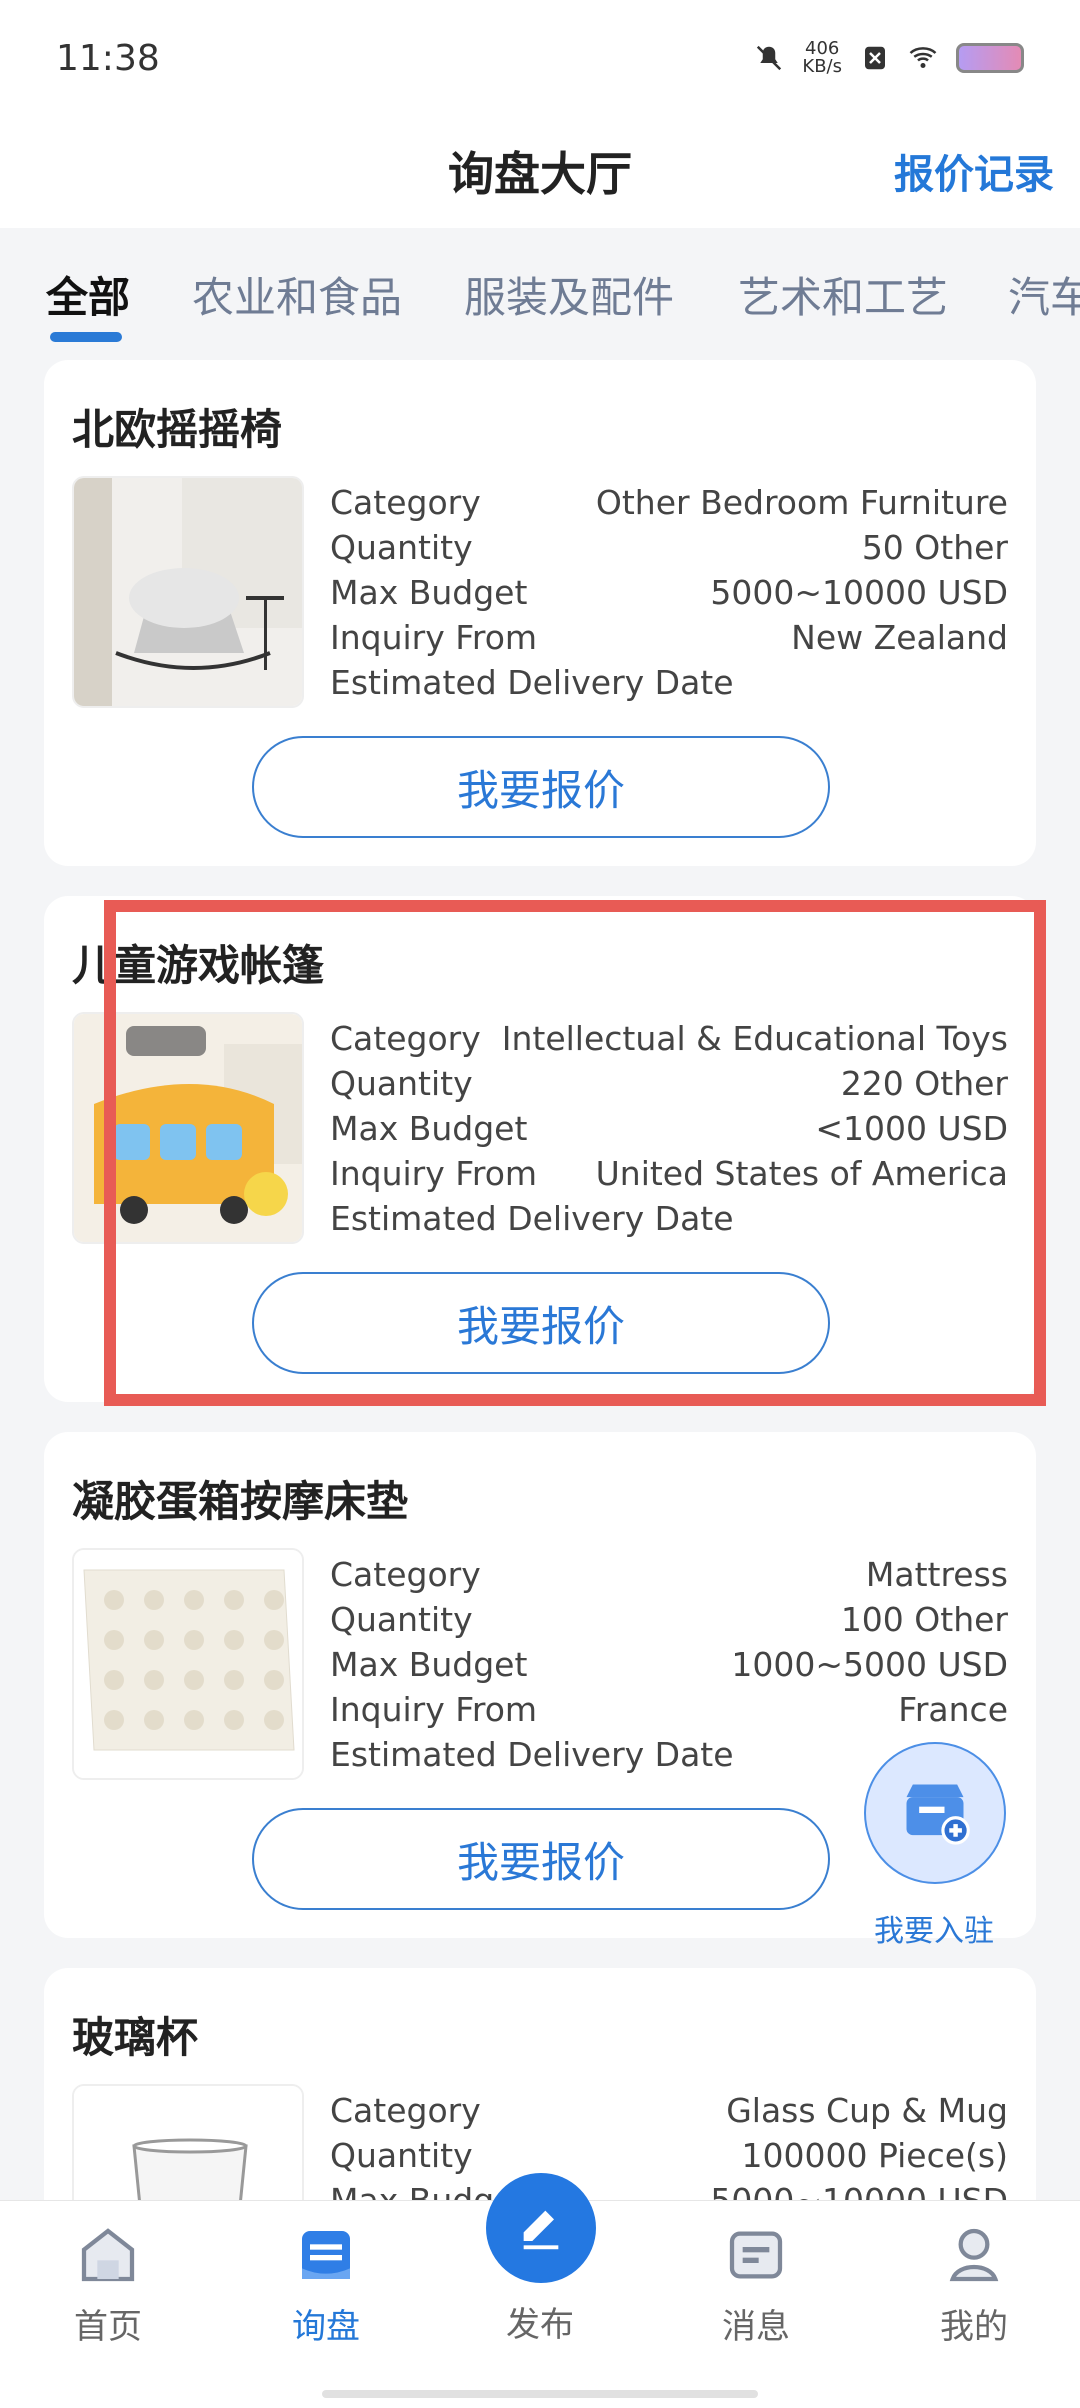 Image resolution: width=1080 pixels, height=2408 pixels. What do you see at coordinates (669, 2110) in the screenshot?
I see `detail-row-category: Category Glass Cup & Mug` at bounding box center [669, 2110].